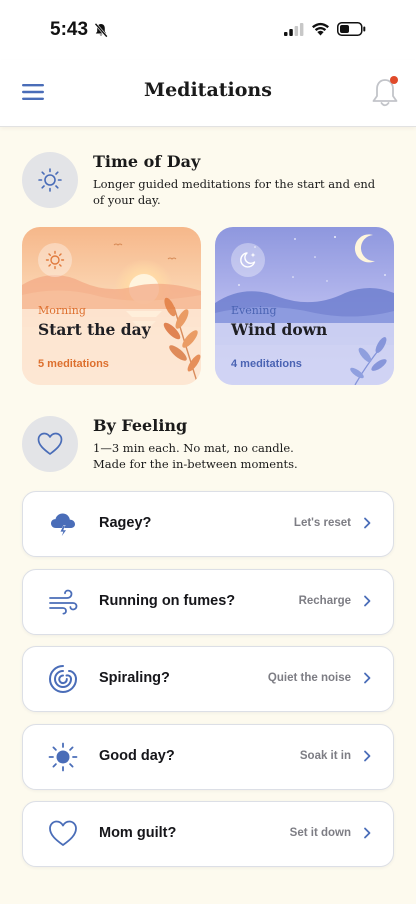  I want to click on morning-count: 5 meditations, so click(73, 364).